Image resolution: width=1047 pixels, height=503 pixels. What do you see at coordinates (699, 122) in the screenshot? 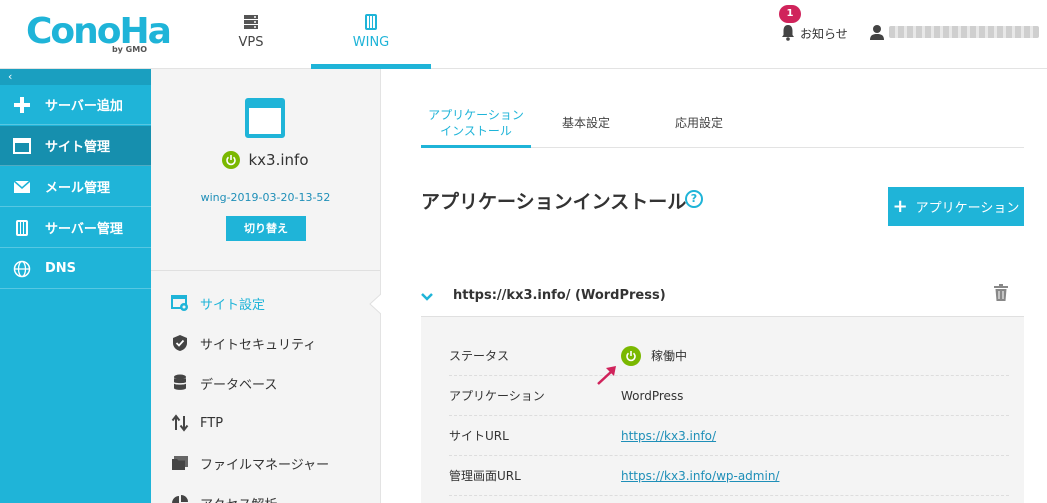
I see `tab-advanced-settings: 応用設定` at bounding box center [699, 122].